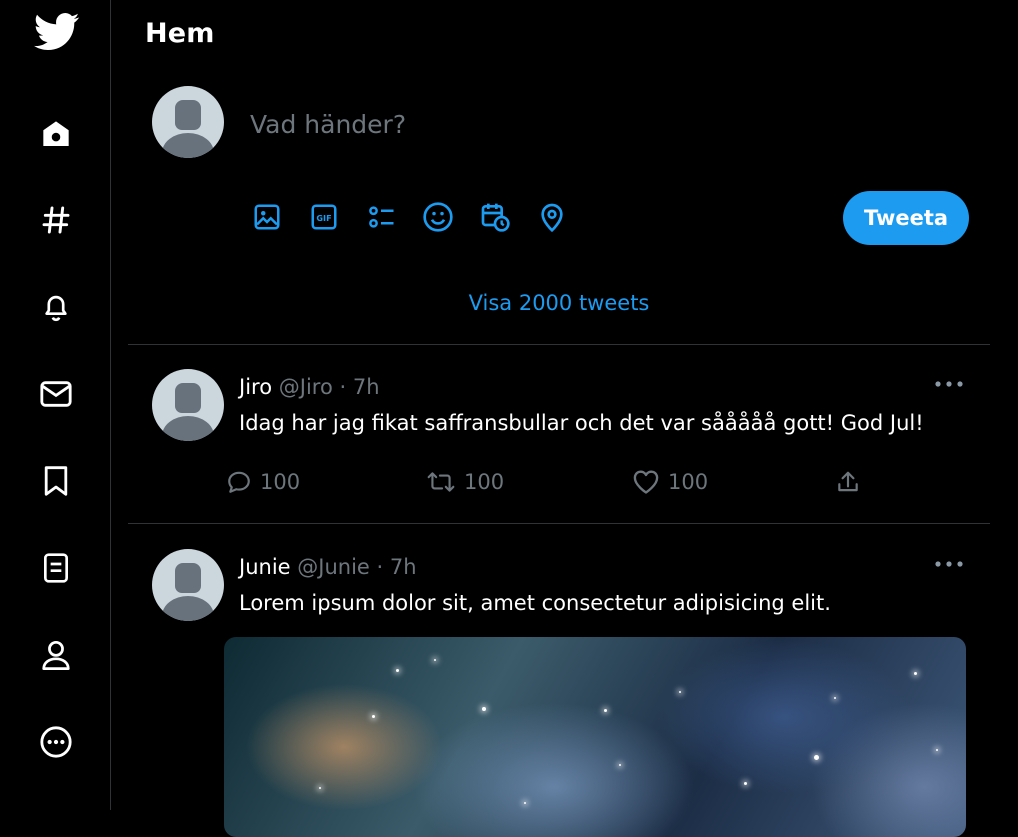  I want to click on like-count: 100, so click(688, 482).